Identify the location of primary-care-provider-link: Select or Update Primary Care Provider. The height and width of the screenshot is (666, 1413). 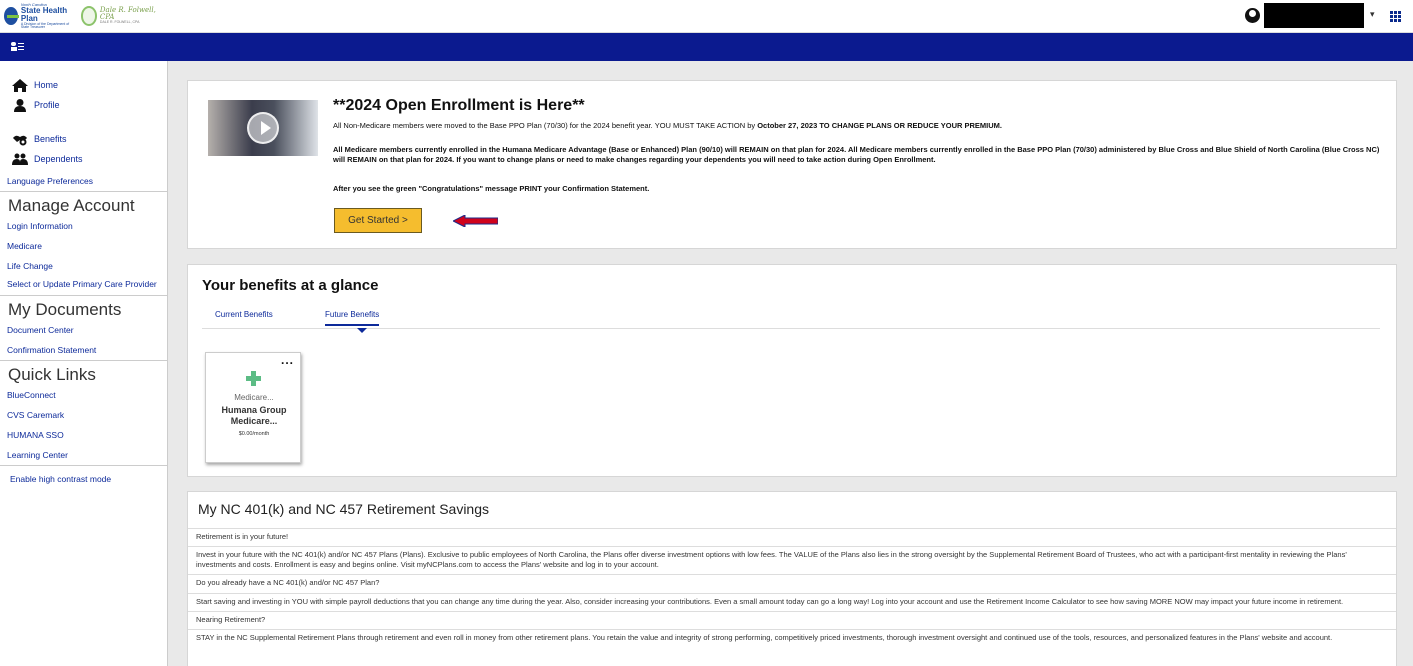
(83, 286).